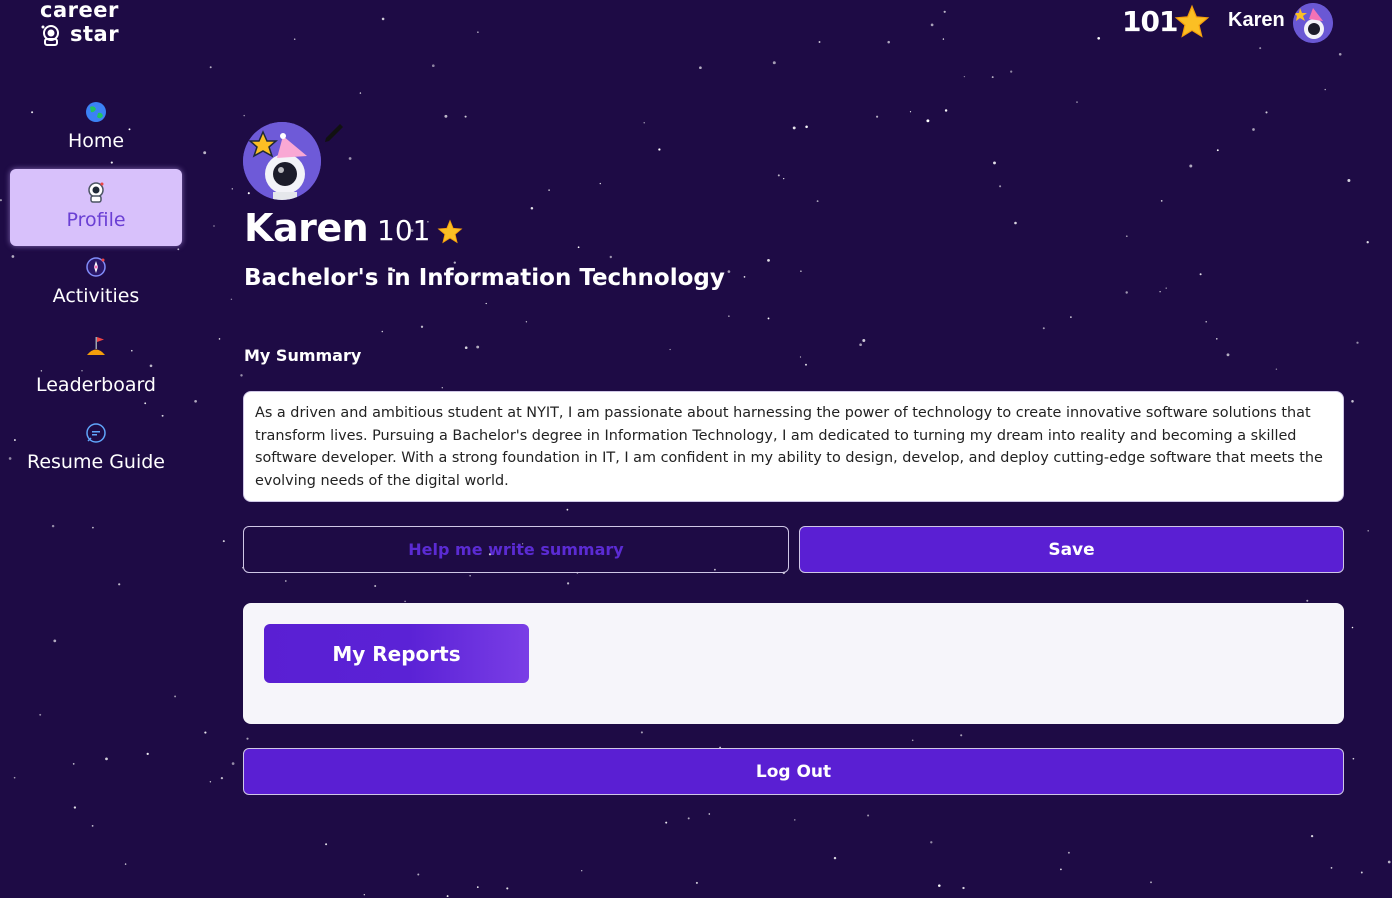  I want to click on compass-icon, so click(96, 267).